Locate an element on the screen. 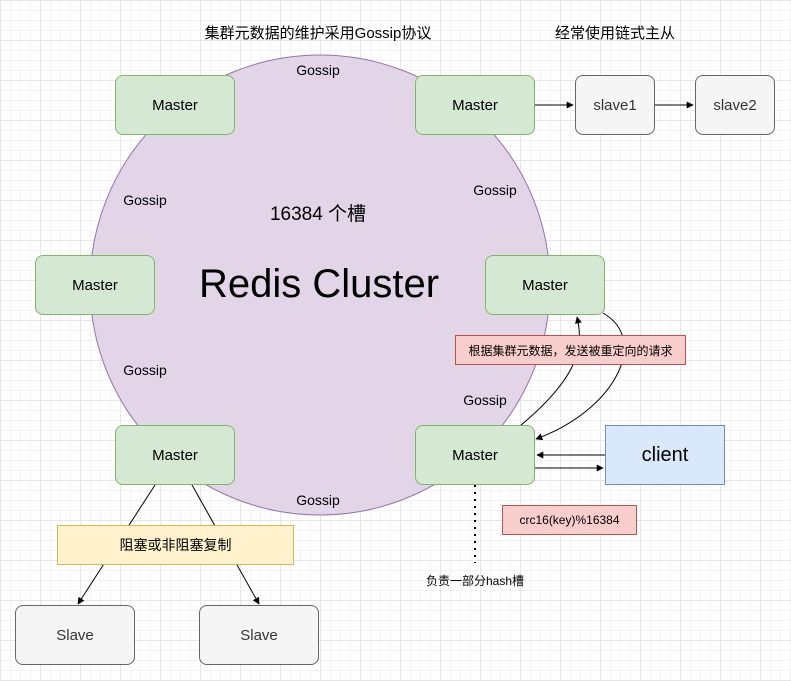  master-node-top-right: Master is located at coordinates (475, 105).